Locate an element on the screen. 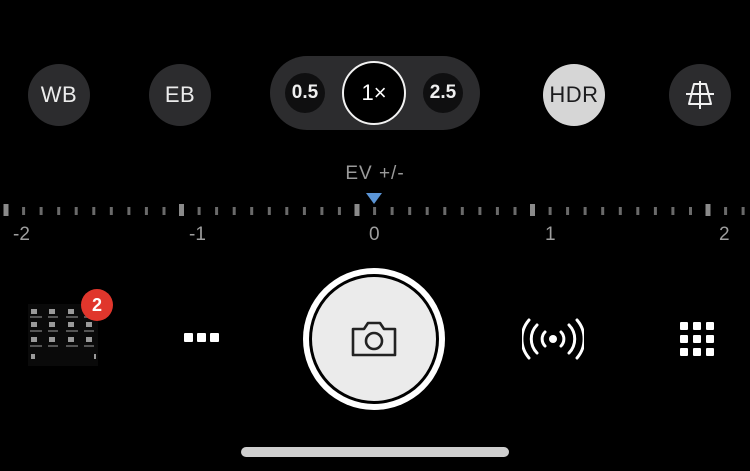  zoom-option-2-5-label: 2.5 is located at coordinates (443, 92).